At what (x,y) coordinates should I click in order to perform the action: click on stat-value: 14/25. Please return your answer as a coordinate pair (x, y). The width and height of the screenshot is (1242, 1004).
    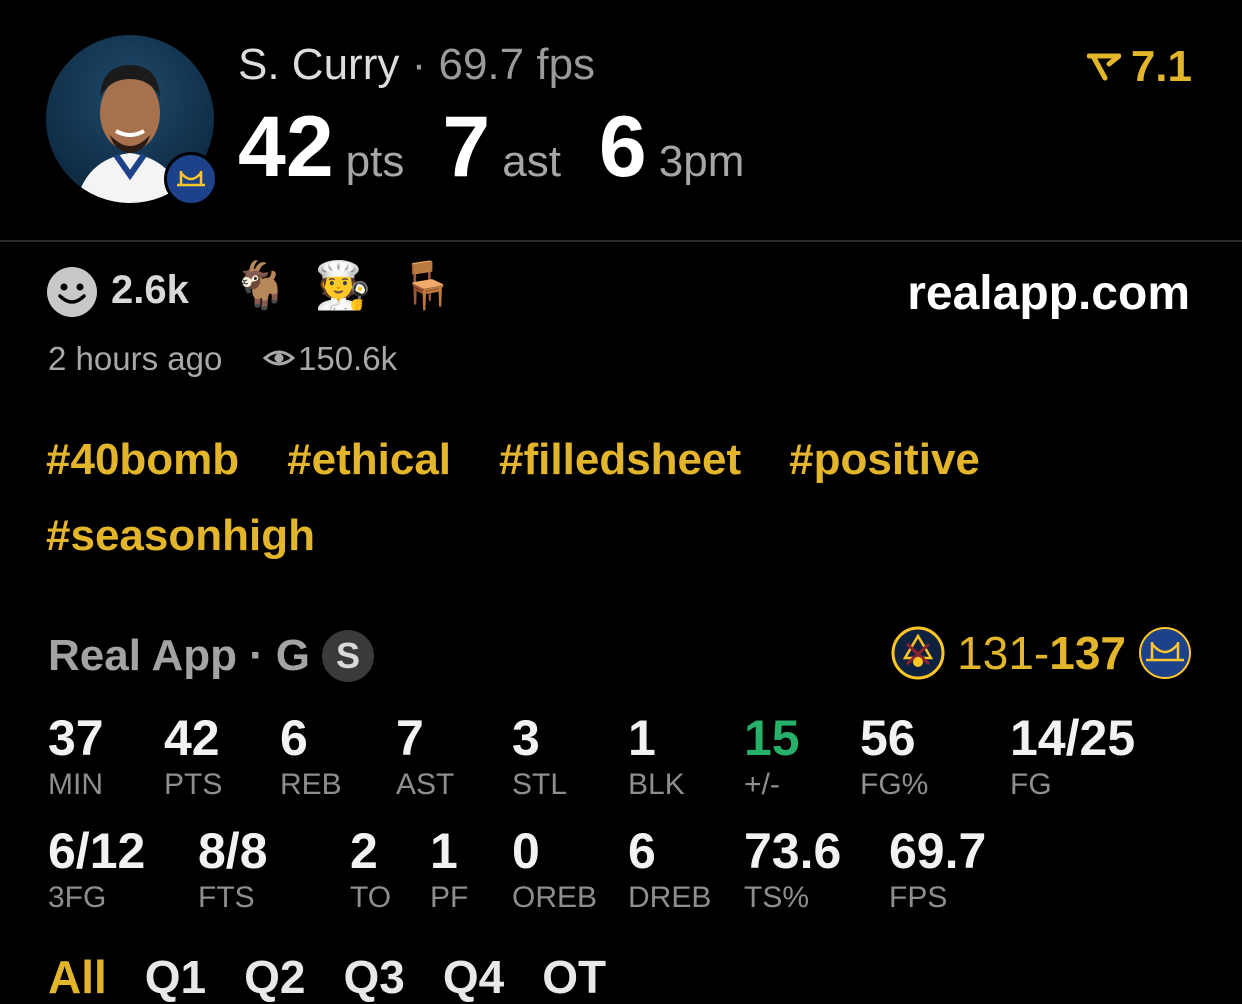
    Looking at the image, I should click on (1073, 738).